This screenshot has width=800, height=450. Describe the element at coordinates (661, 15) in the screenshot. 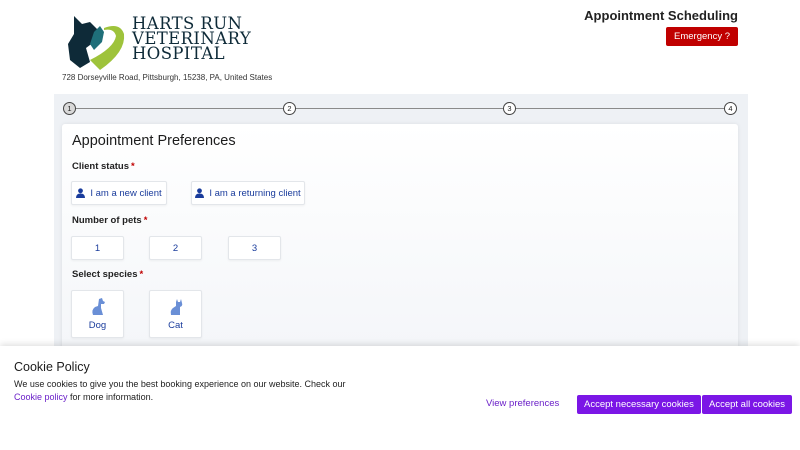

I see `page-title: Appointment Scheduling` at that location.